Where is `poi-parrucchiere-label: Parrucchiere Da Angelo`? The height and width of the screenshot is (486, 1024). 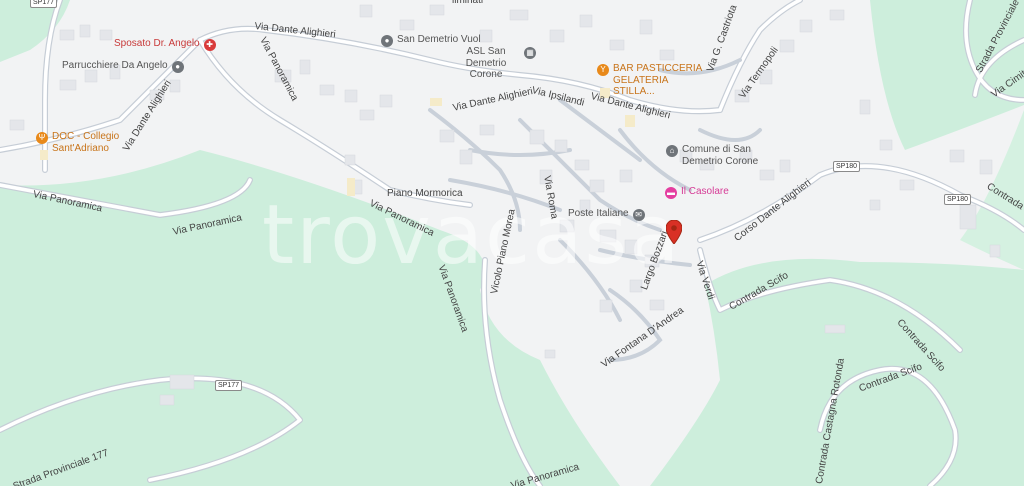 poi-parrucchiere-label: Parrucchiere Da Angelo is located at coordinates (115, 65).